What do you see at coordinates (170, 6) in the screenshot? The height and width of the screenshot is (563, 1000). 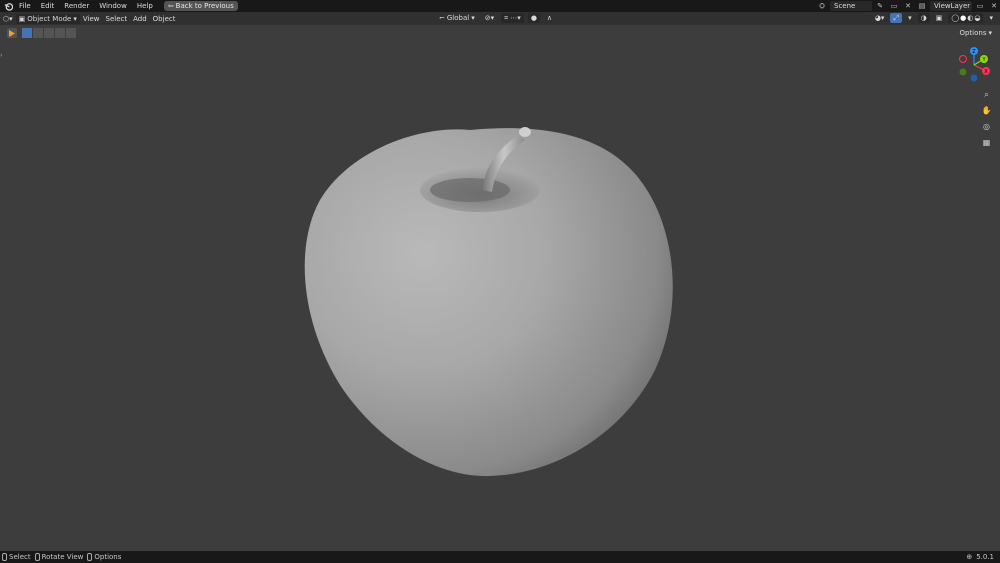 I see `back-icon: ⇦` at bounding box center [170, 6].